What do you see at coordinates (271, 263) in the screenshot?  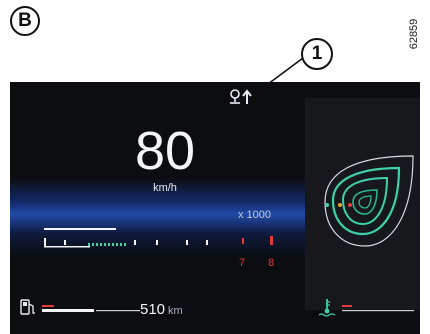 I see `tach-label-8: 8` at bounding box center [271, 263].